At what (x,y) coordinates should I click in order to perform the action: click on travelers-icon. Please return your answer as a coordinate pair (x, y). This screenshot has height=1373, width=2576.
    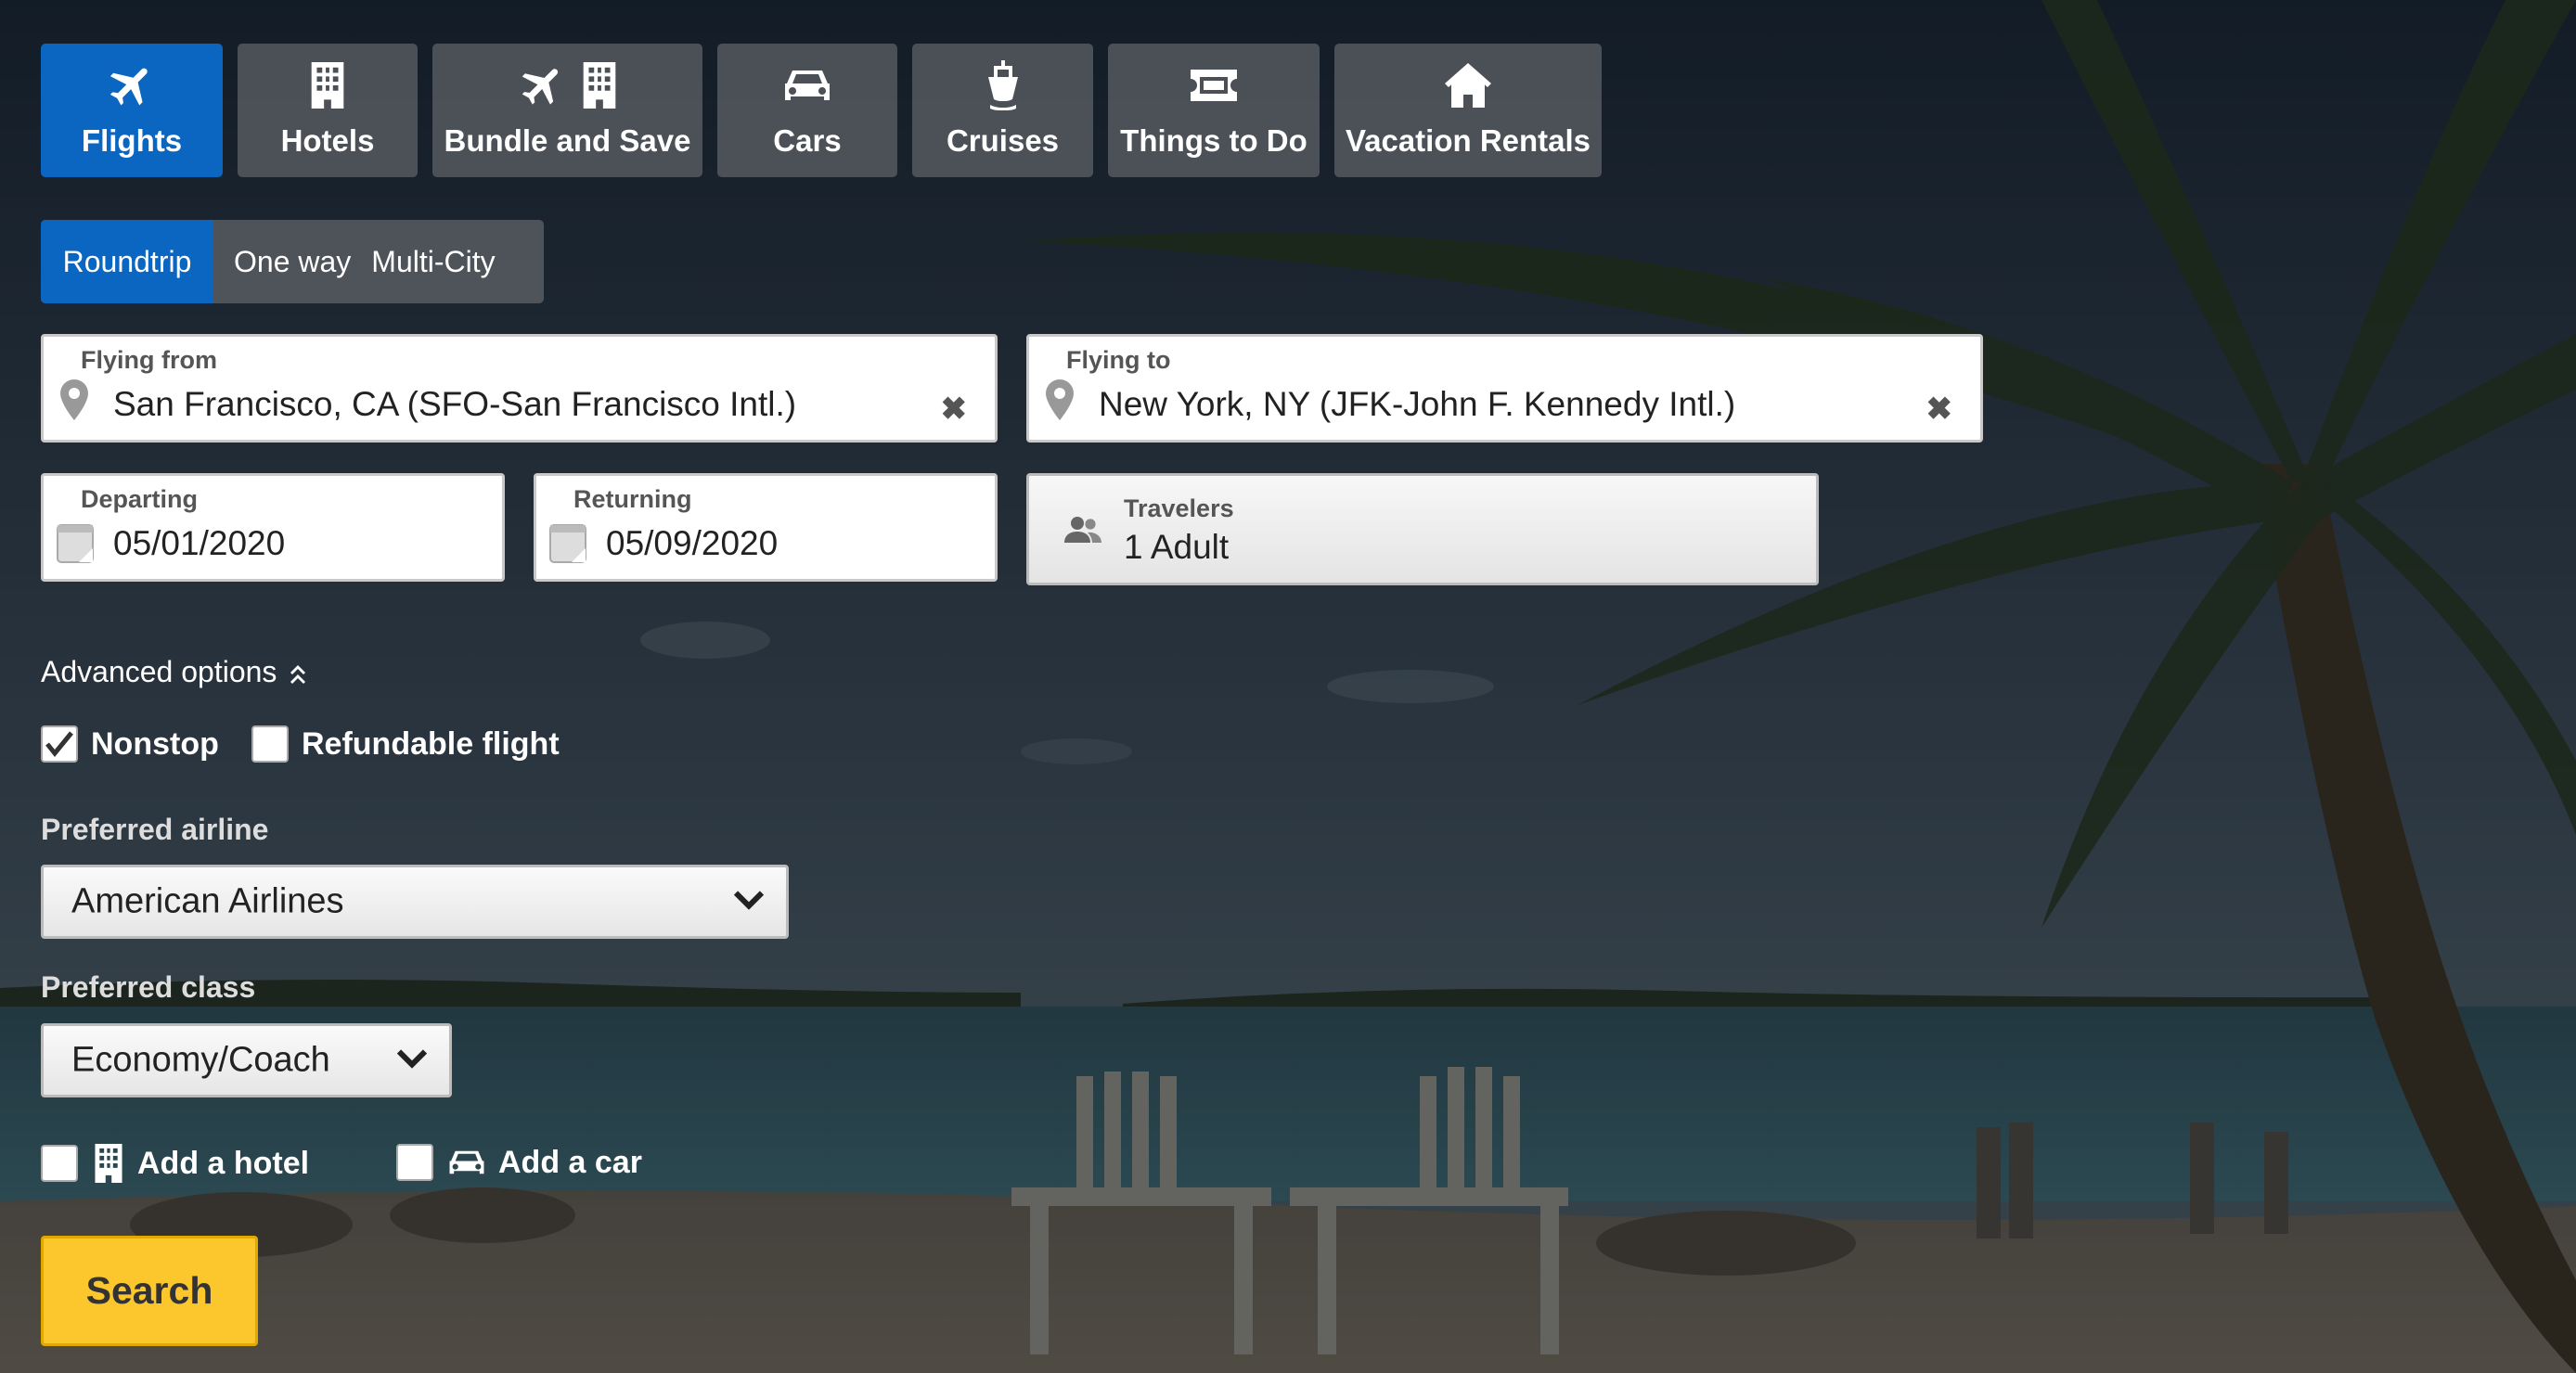
    Looking at the image, I should click on (1082, 532).